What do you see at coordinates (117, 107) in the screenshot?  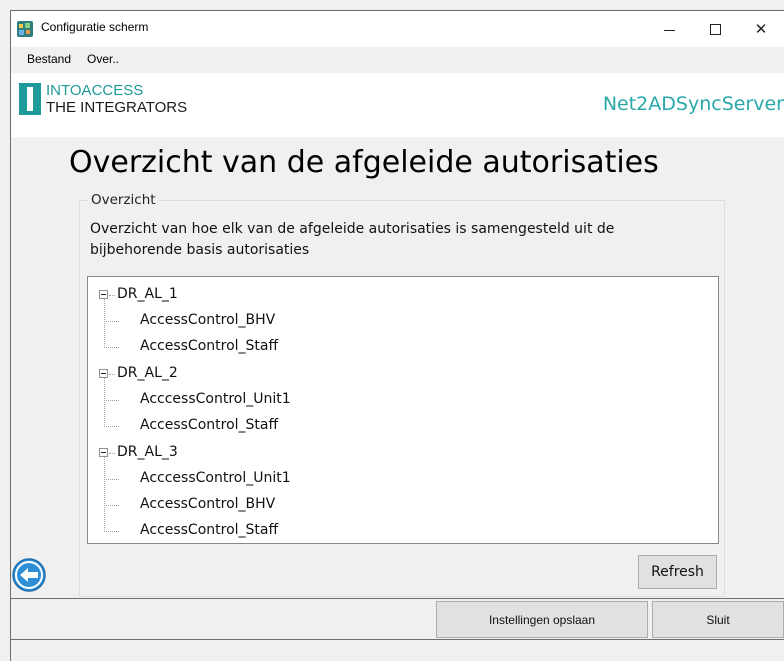 I see `logo-text-line2: THE INTEGRATORS` at bounding box center [117, 107].